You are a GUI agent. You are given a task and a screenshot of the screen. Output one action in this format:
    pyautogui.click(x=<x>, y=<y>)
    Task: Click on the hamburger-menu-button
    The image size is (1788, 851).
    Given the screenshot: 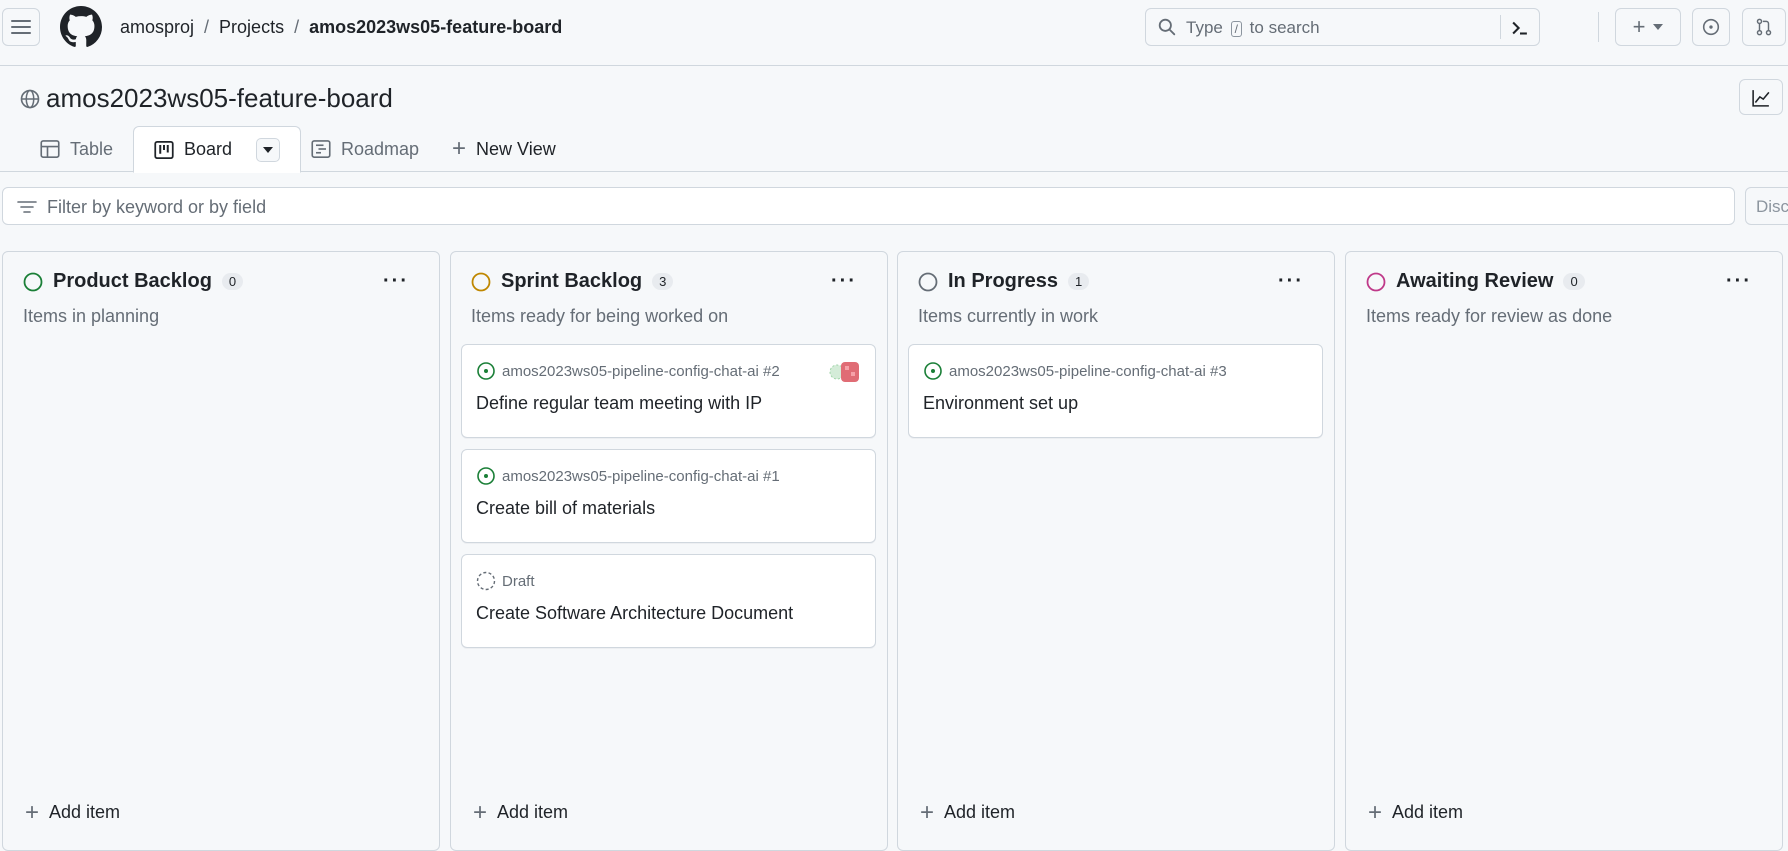 What is the action you would take?
    pyautogui.click(x=21, y=27)
    